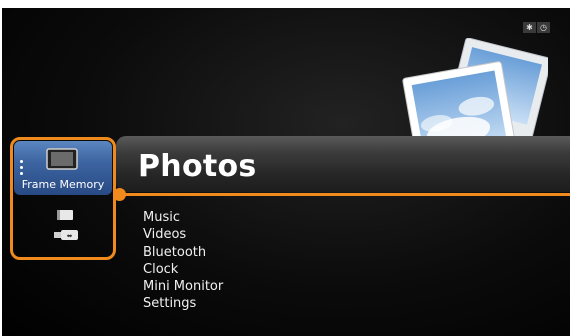 The width and height of the screenshot is (573, 336). What do you see at coordinates (63, 184) in the screenshot?
I see `sidebar-item-label: Frame Memory` at bounding box center [63, 184].